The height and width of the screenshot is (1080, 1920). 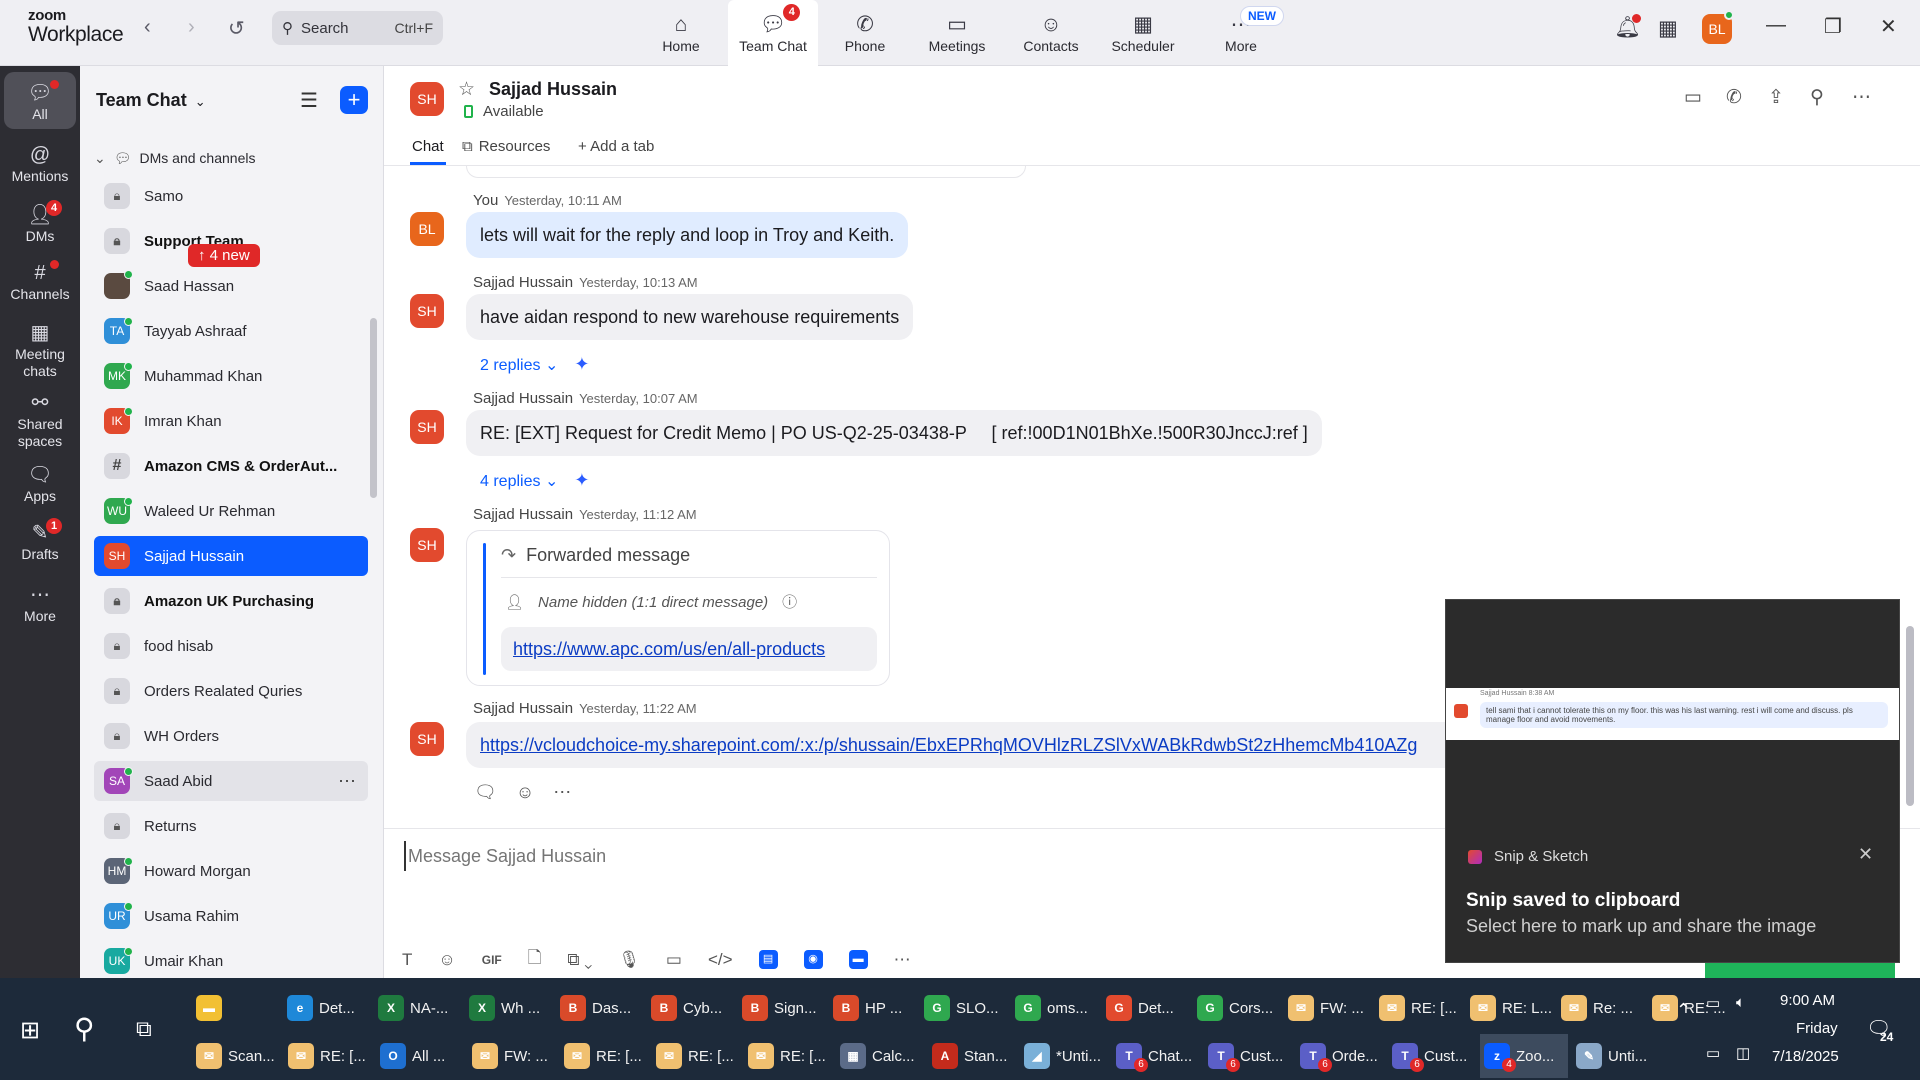 What do you see at coordinates (902, 960) in the screenshot?
I see `more-tools-icon: ⋯` at bounding box center [902, 960].